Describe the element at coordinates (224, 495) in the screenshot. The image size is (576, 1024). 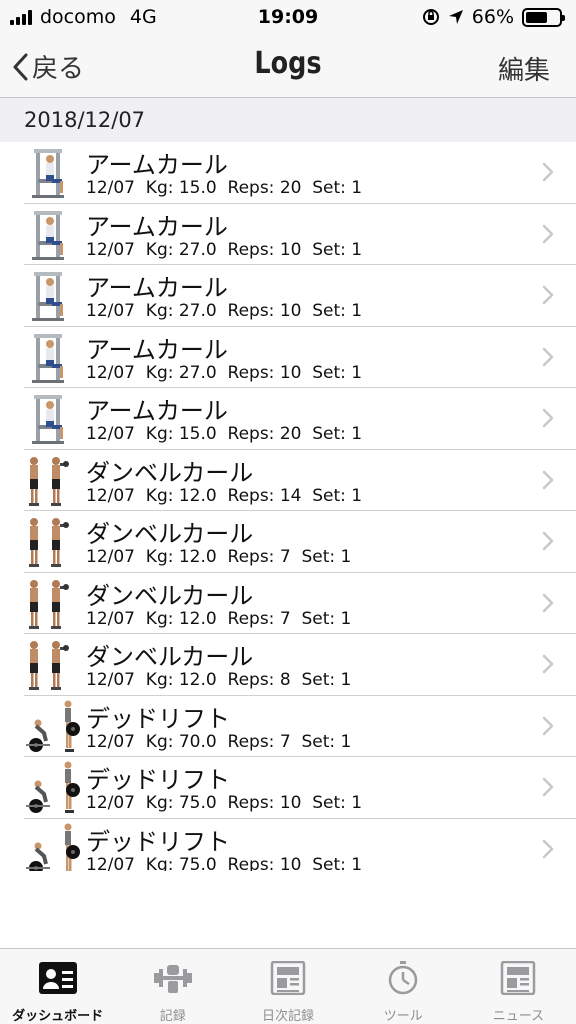
I see `log-detail: 12/07 Kg: 12.0 Reps: 14 Set: 1` at that location.